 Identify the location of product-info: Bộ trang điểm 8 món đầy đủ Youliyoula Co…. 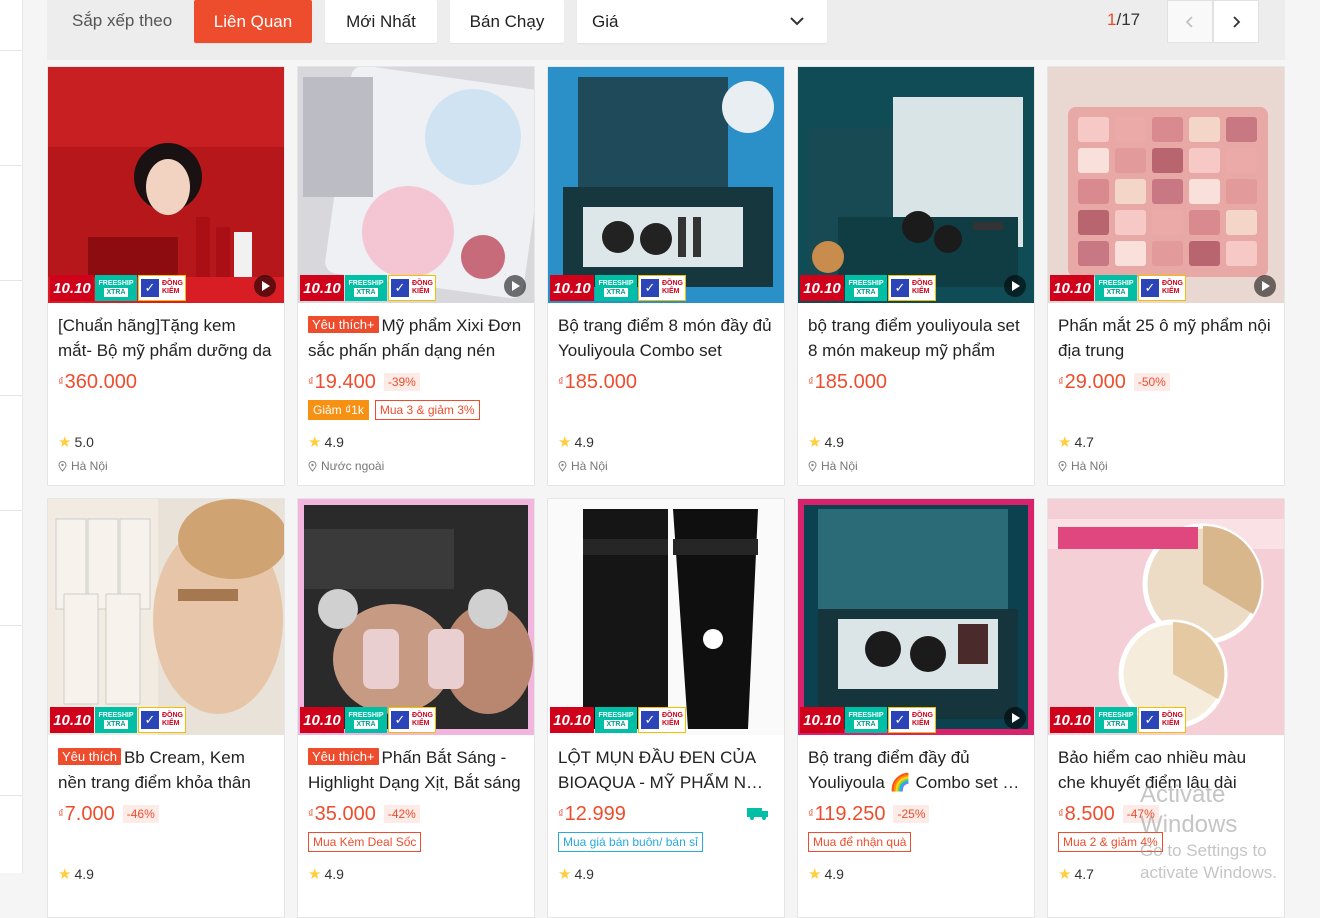
(666, 388).